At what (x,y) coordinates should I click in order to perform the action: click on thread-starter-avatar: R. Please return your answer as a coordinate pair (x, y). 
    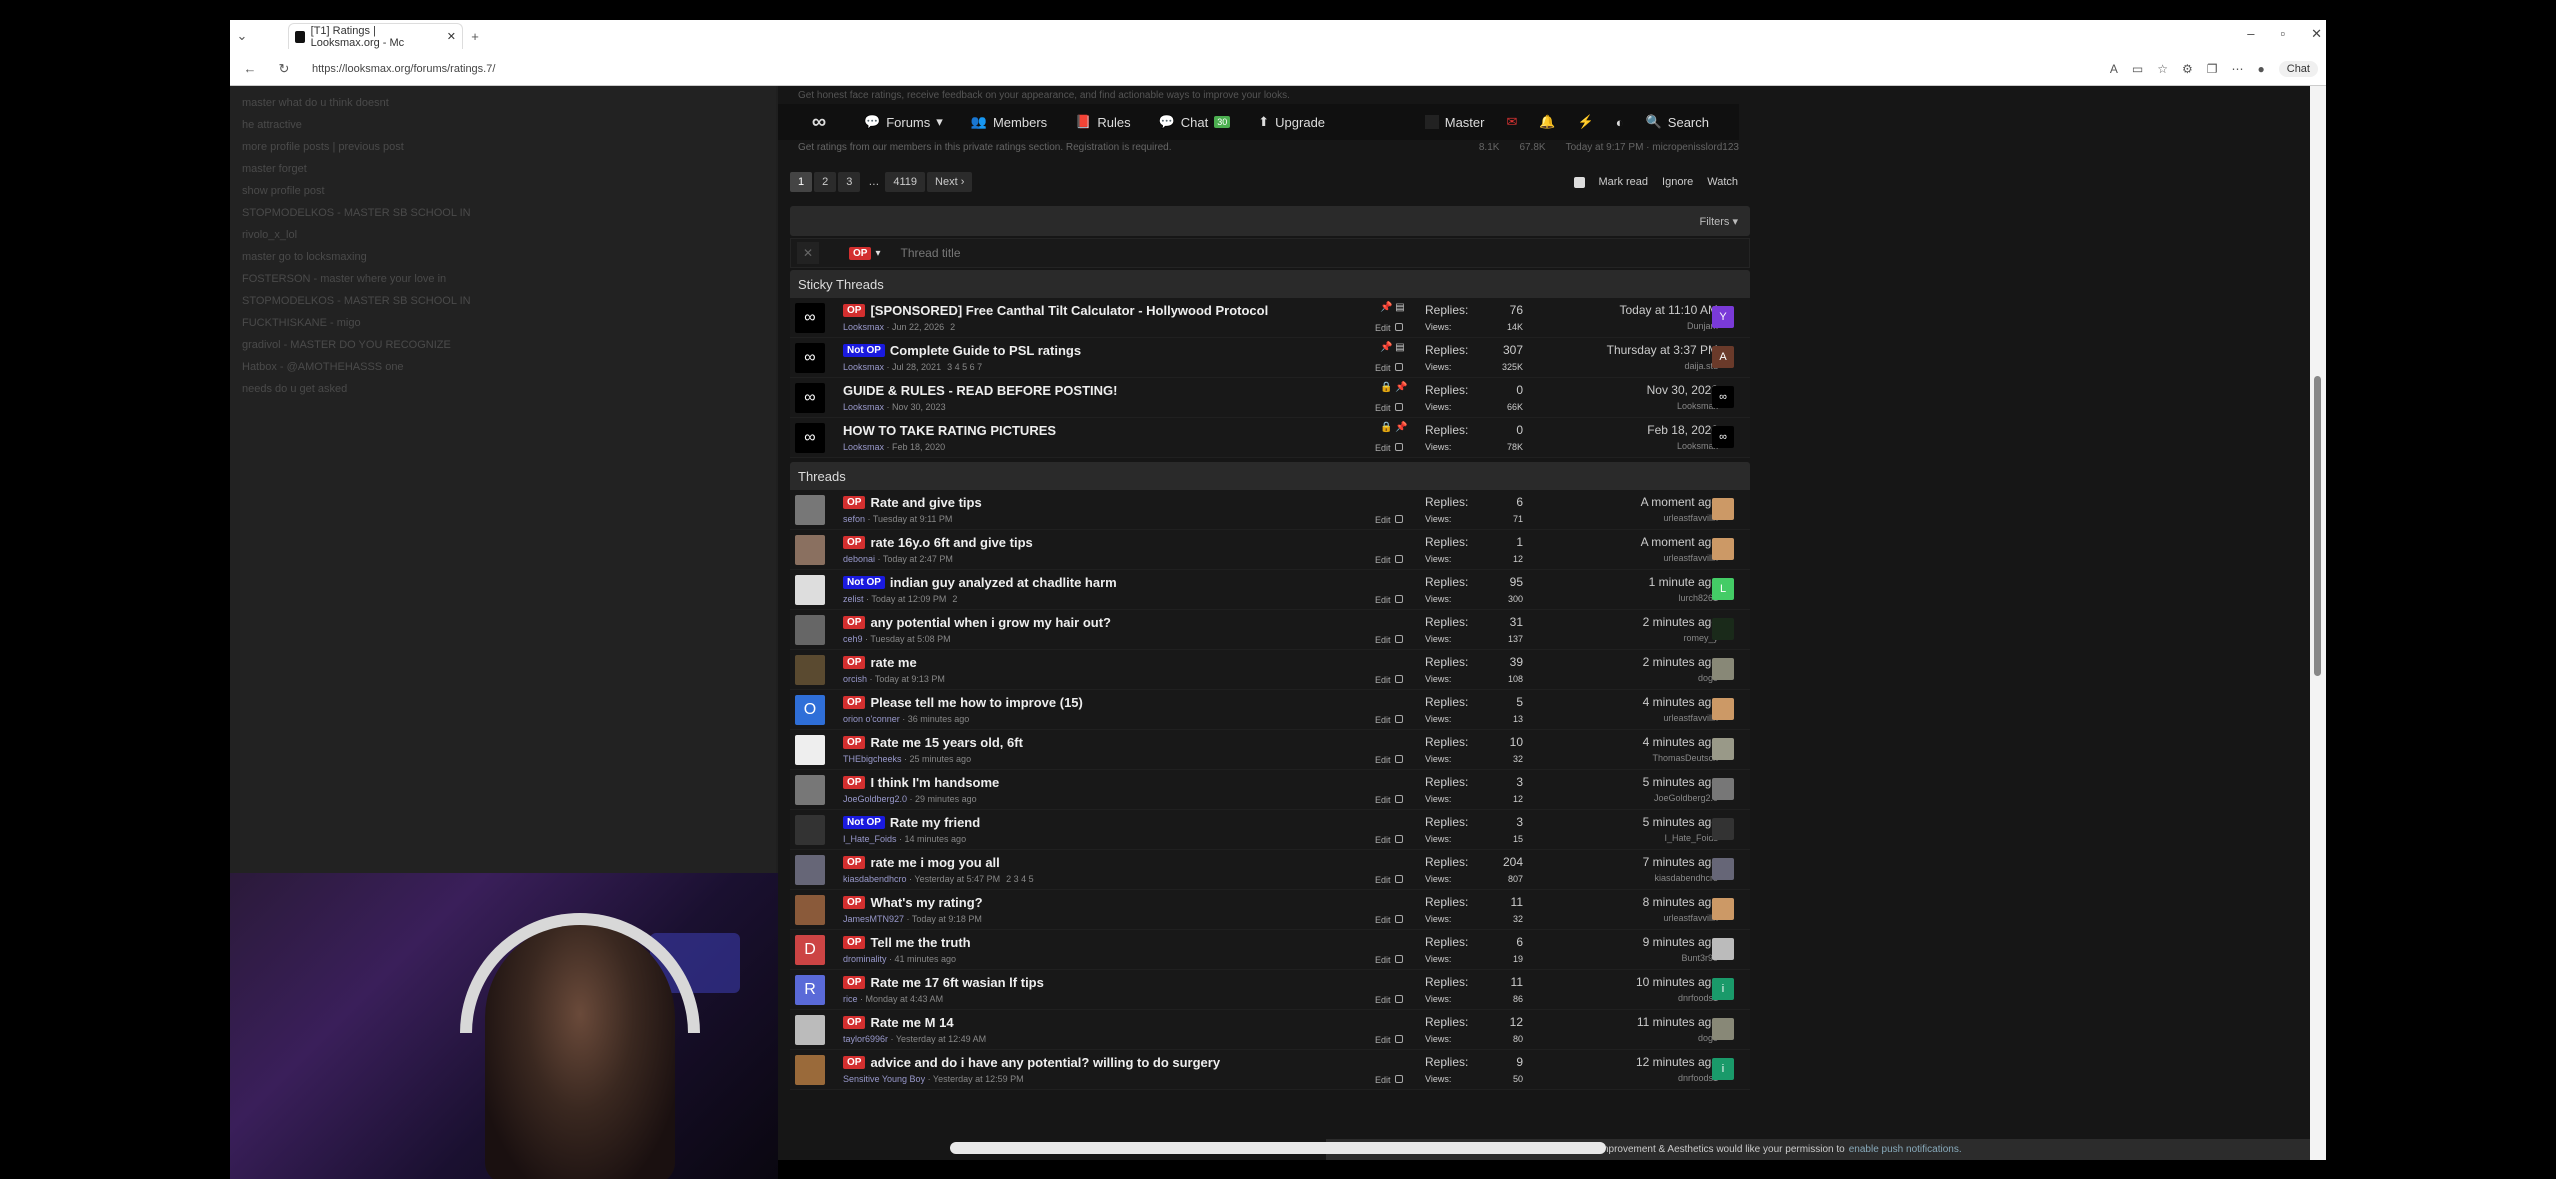
    Looking at the image, I should click on (810, 990).